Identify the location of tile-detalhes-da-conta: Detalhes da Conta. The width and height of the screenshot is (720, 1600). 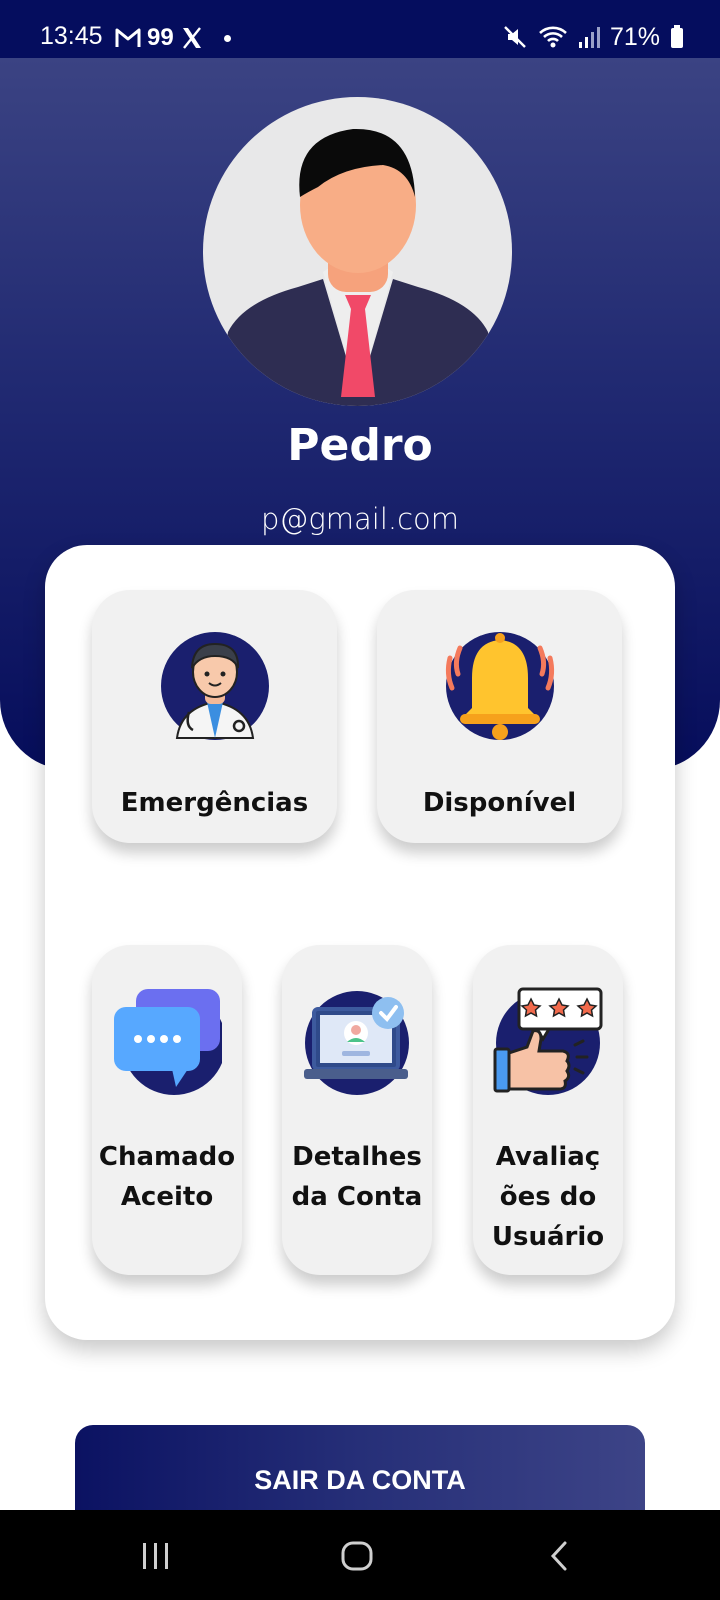
(357, 1110).